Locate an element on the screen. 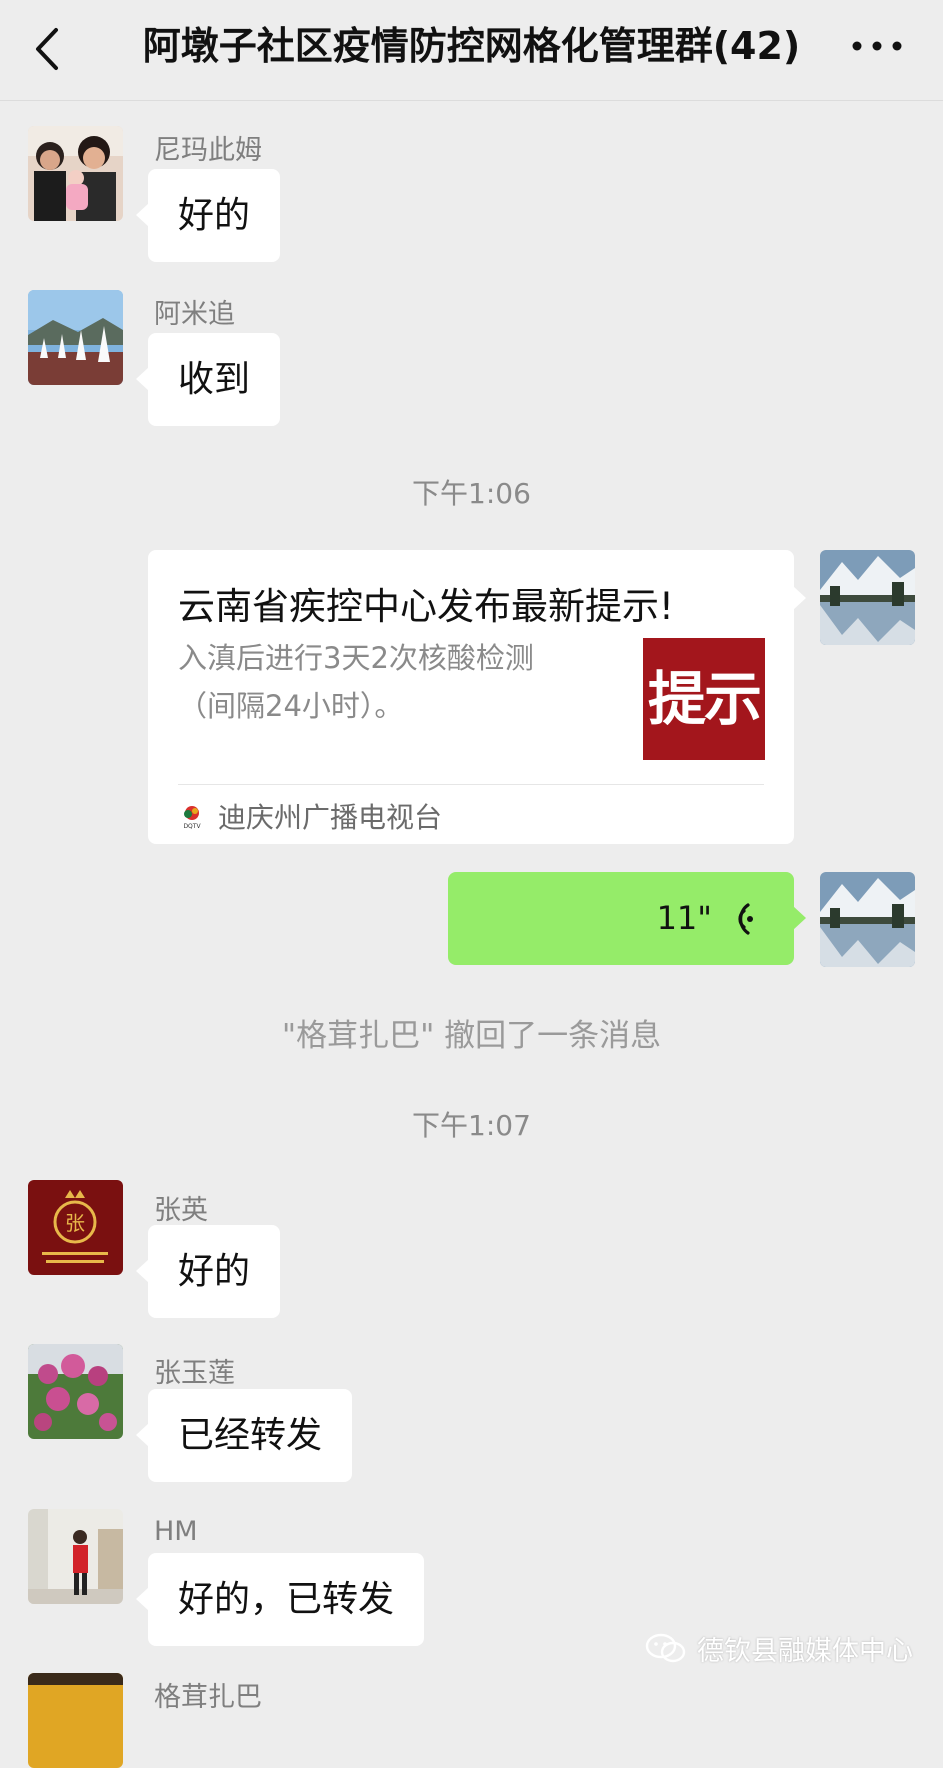 The image size is (943, 1768). chat-title: 阿墩子社区疫情防控网格化管理群(42) is located at coordinates (471, 46).